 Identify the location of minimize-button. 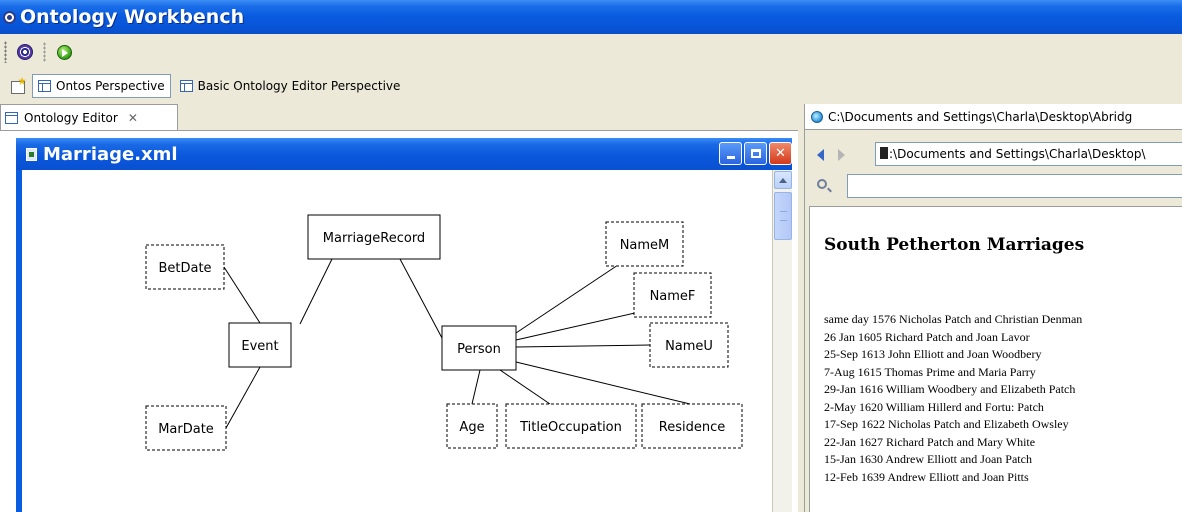
(730, 153).